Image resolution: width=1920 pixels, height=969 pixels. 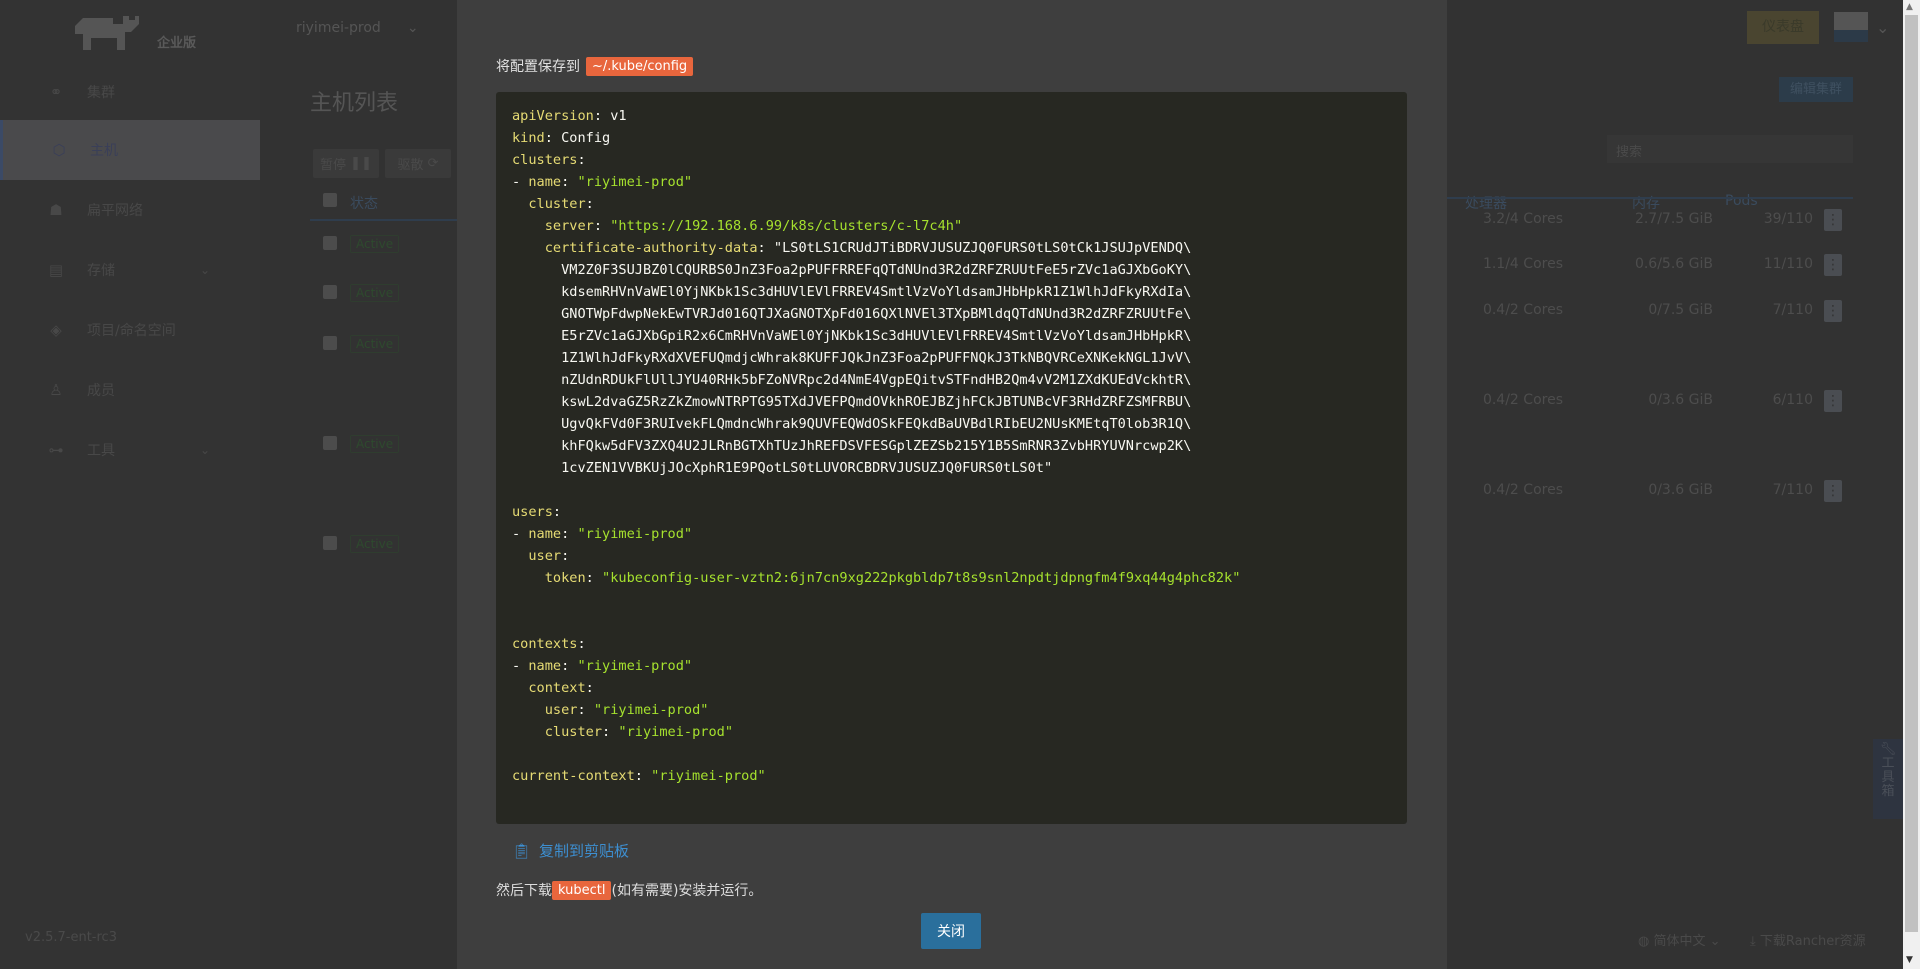 I want to click on sidebar-item-members: ♙ 成员, so click(x=130, y=390).